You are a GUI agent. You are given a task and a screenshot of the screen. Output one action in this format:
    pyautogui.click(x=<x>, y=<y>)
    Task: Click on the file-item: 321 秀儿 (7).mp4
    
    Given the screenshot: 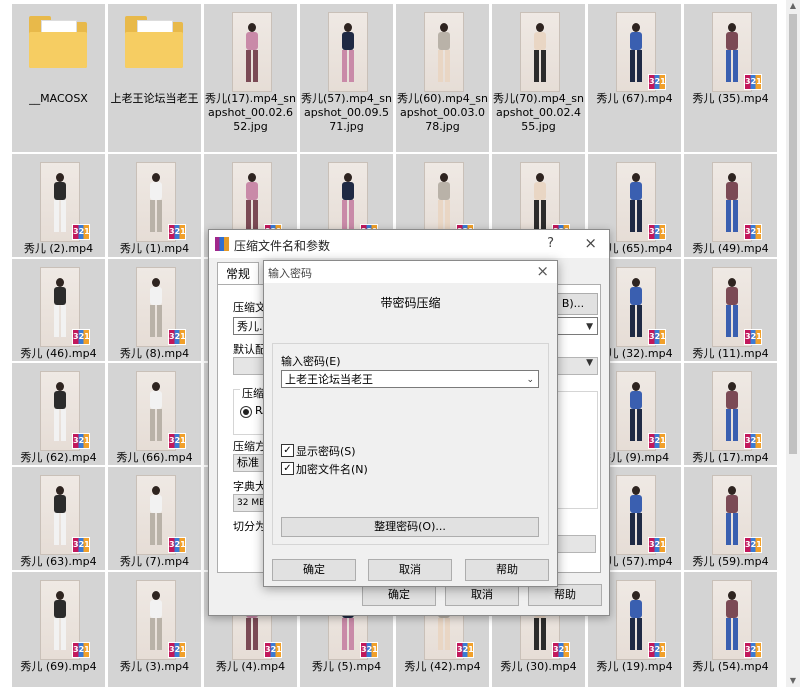 What is the action you would take?
    pyautogui.click(x=154, y=518)
    